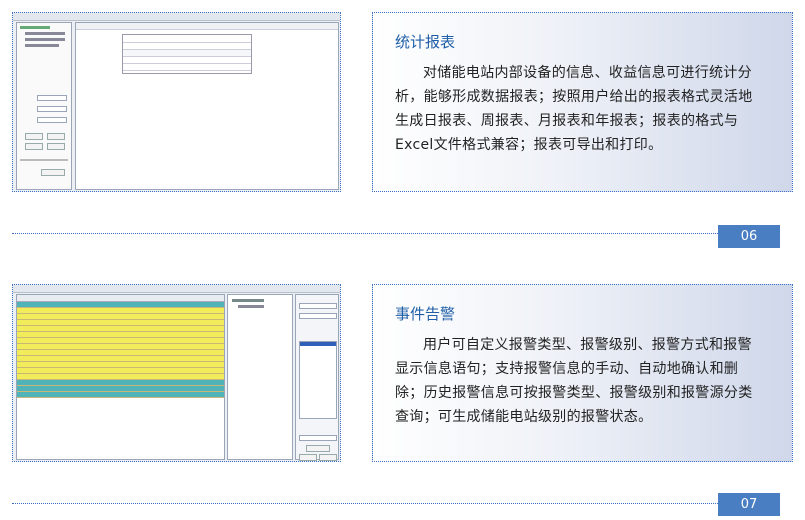 The height and width of the screenshot is (520, 805). I want to click on section-title: 统计报表, so click(425, 42).